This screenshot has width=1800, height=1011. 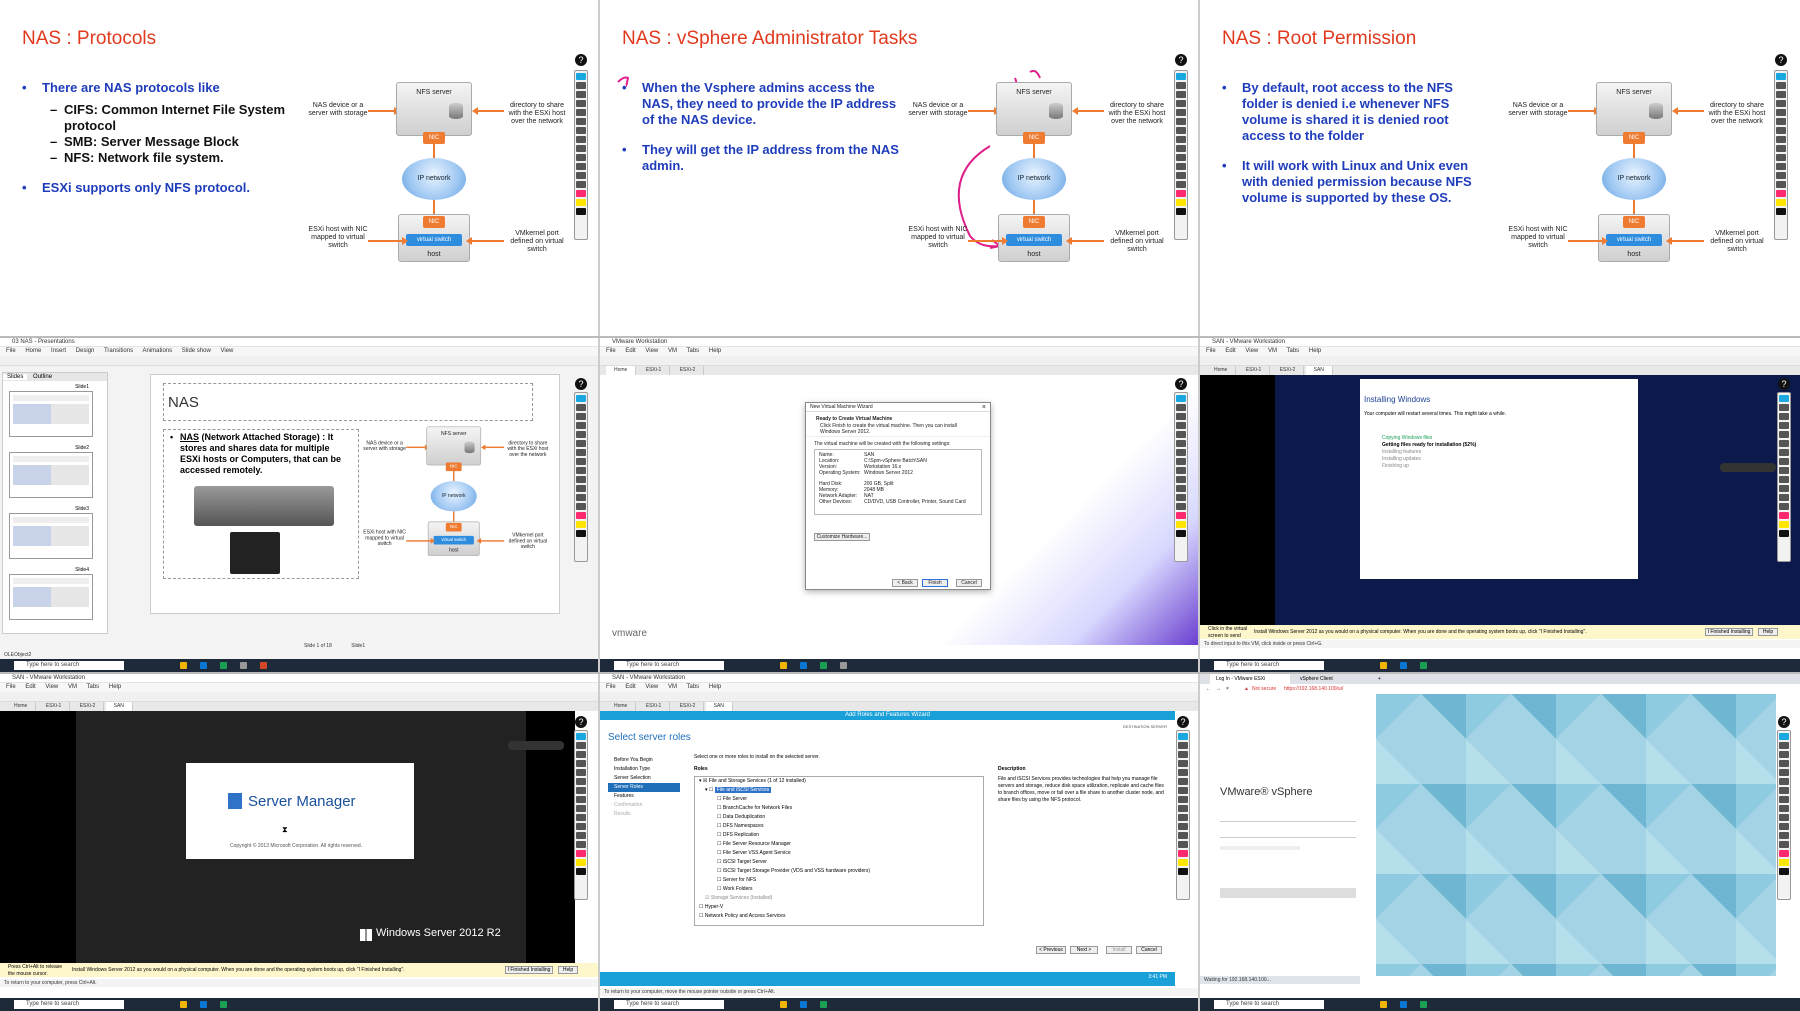 I want to click on role-item: ☐ BranchCache for Network Files, so click(x=841, y=808).